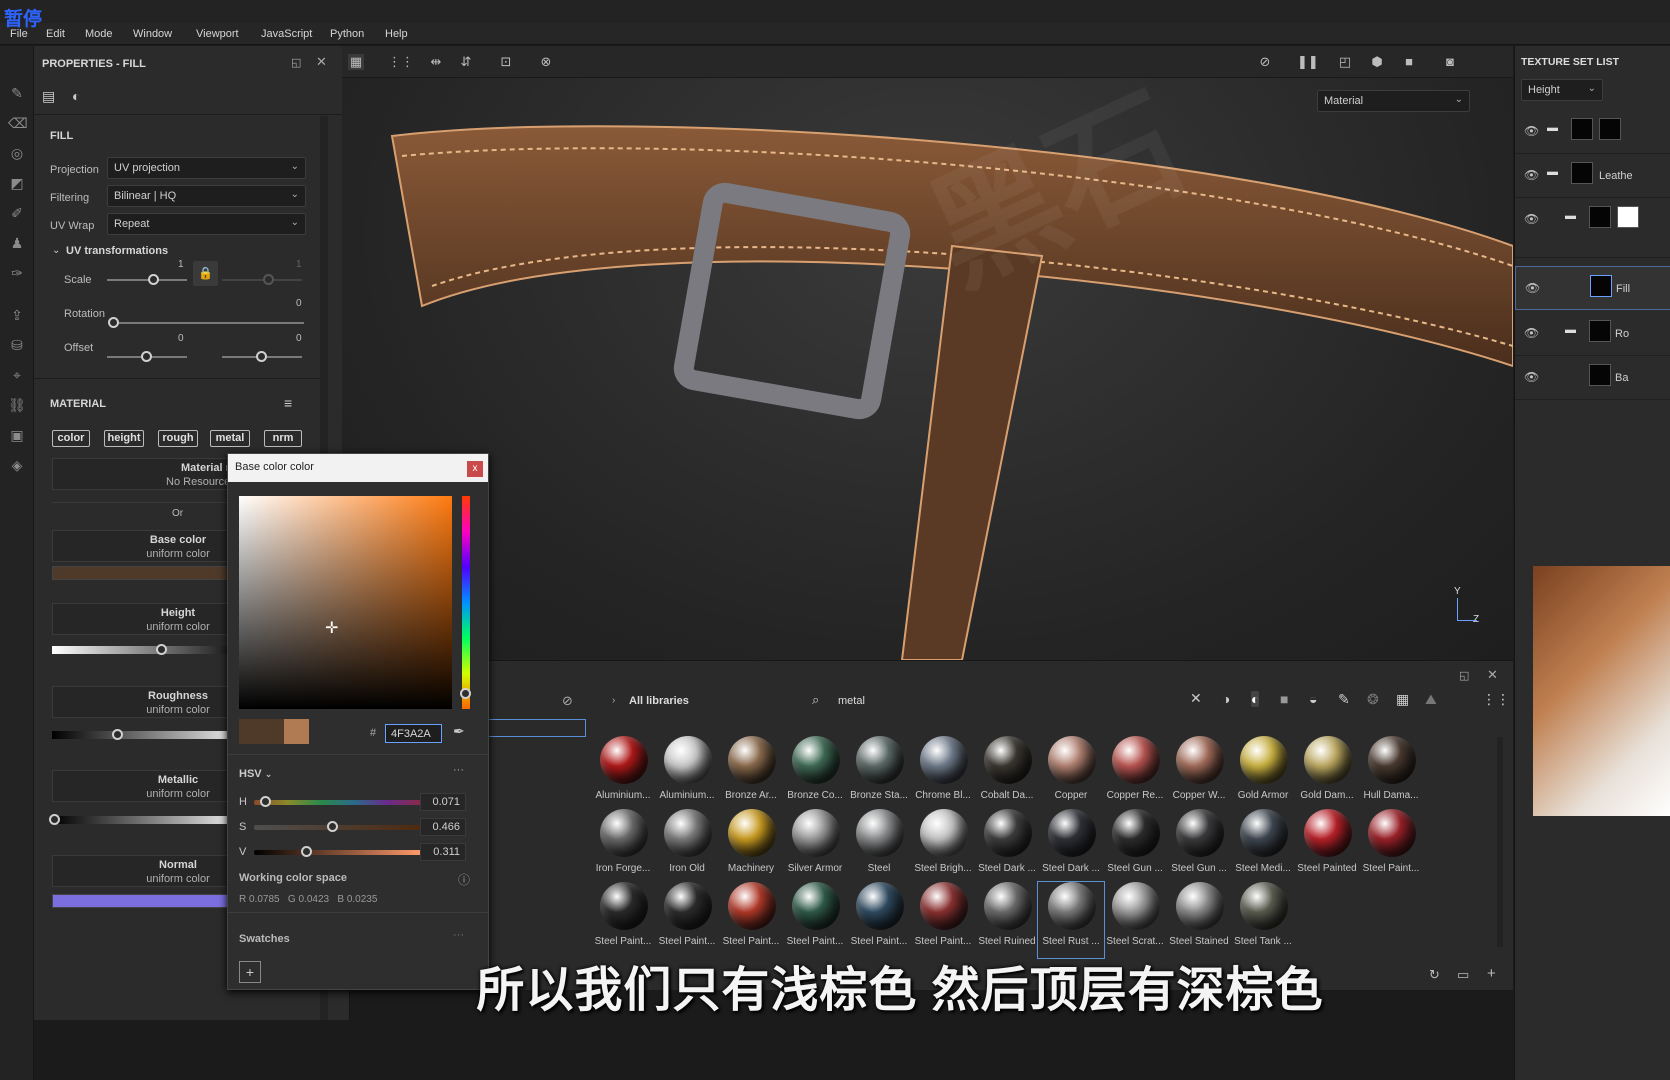  What do you see at coordinates (55, 34) in the screenshot?
I see `menu-edit: Edit` at bounding box center [55, 34].